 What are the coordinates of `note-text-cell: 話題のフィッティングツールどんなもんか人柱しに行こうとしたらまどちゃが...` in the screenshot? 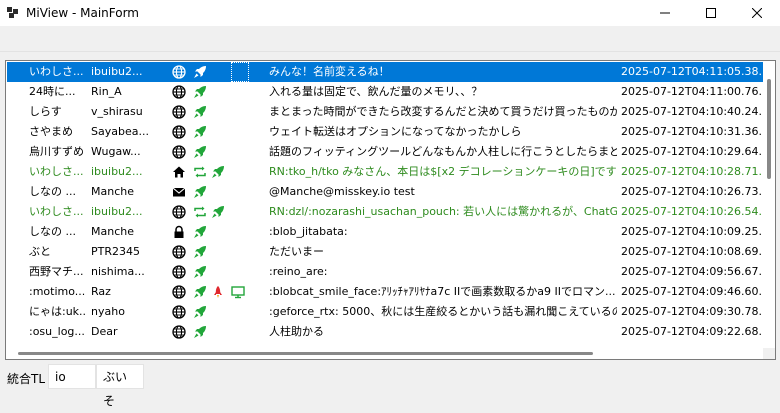 It's located at (443, 151).